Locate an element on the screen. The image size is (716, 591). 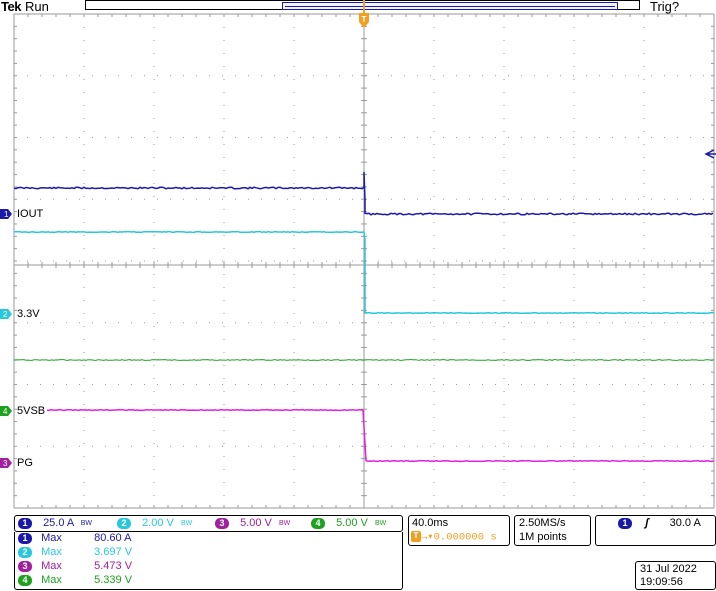
measurement-value: 3.697 V is located at coordinates (113, 552).